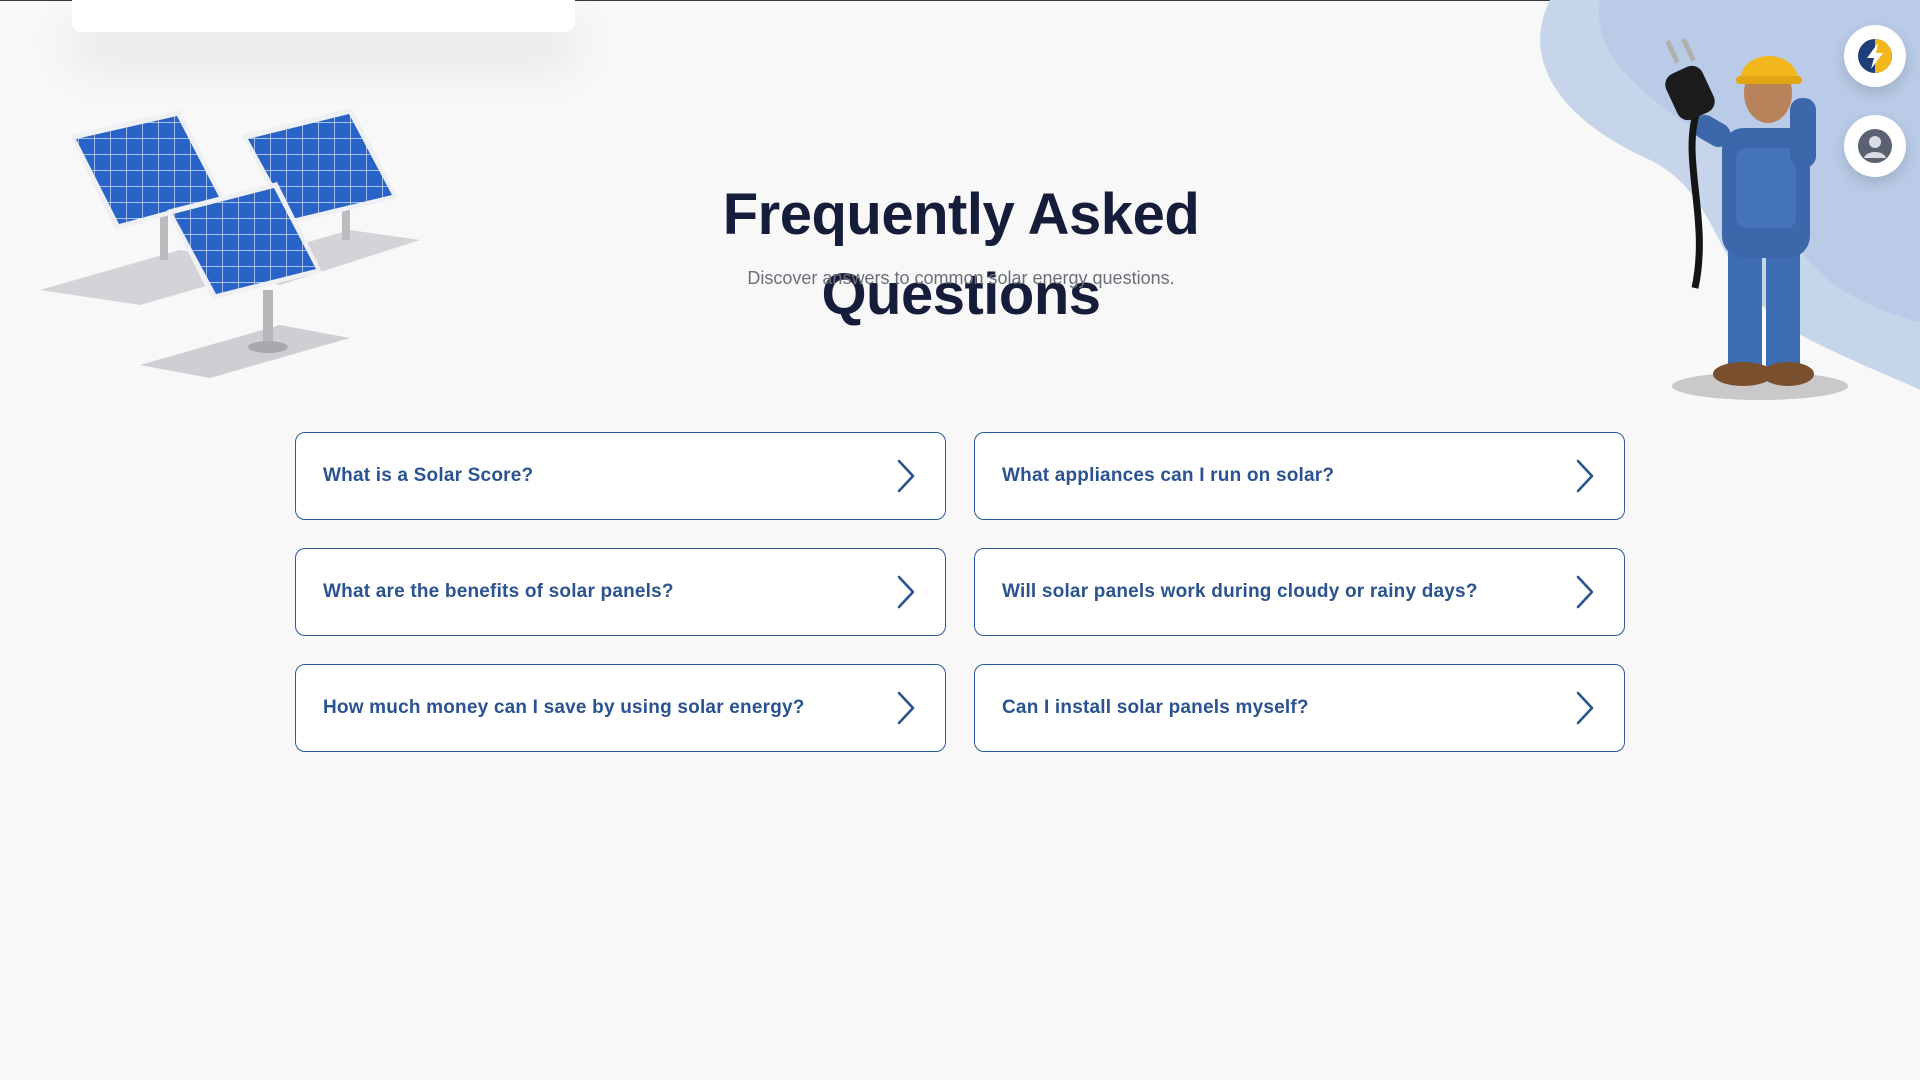  I want to click on floating-card, so click(323, 16).